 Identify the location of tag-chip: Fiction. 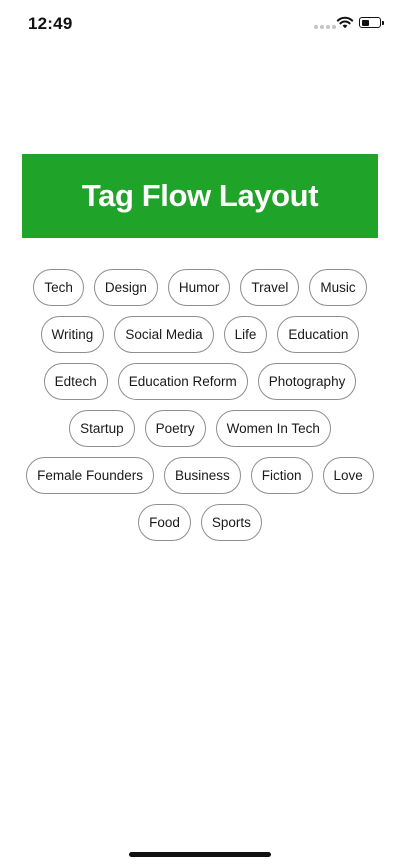
(281, 475).